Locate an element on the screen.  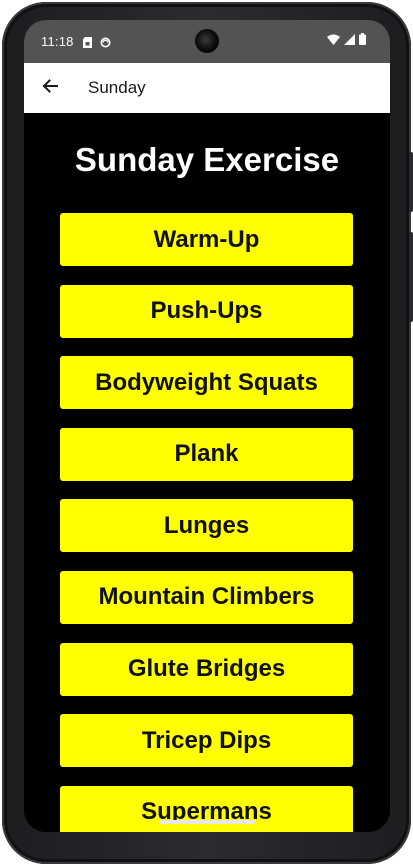
status-icons is located at coordinates (346, 41).